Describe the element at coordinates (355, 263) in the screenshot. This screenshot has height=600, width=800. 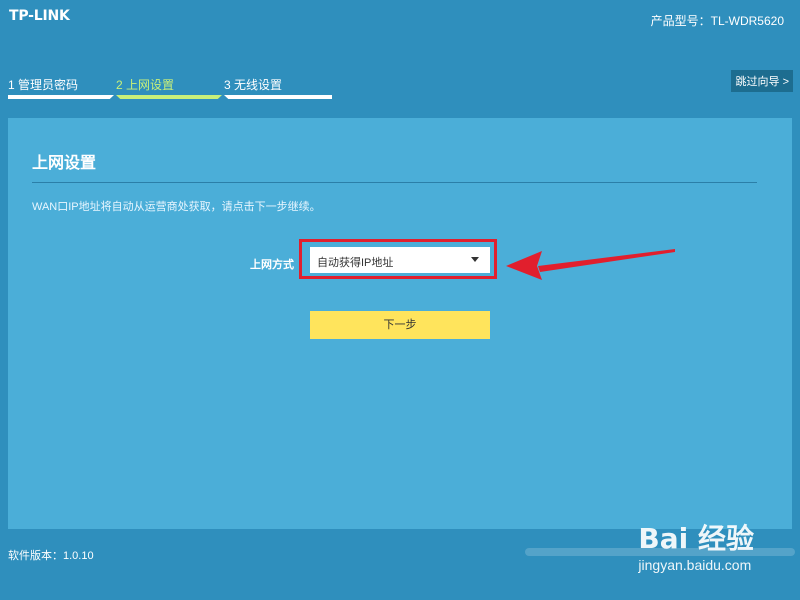
I see `connection-type-value: 自动获得IP地址` at that location.